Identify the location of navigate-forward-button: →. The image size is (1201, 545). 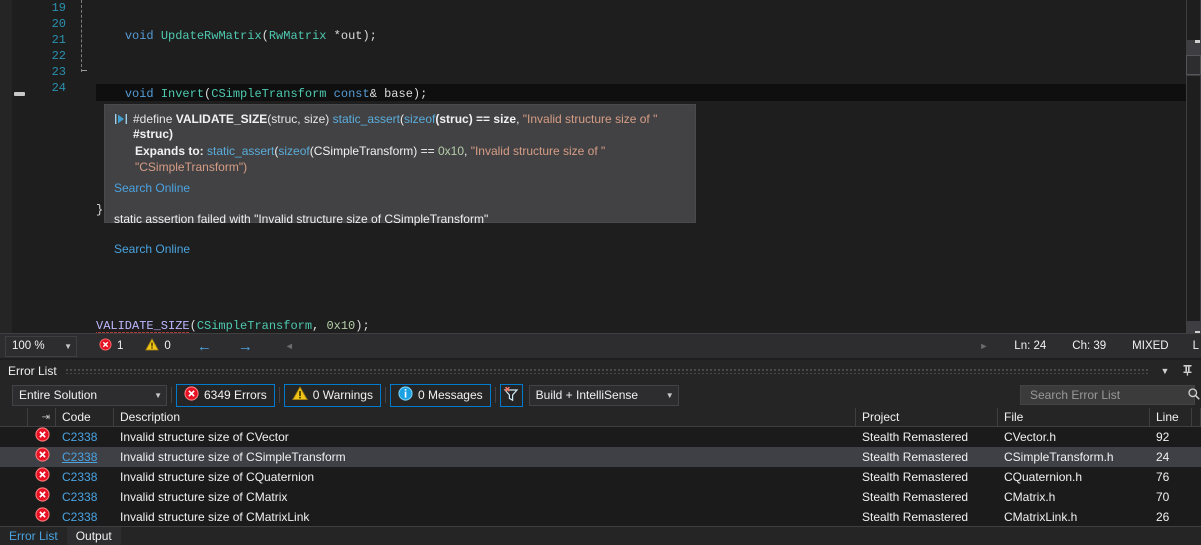
(245, 346).